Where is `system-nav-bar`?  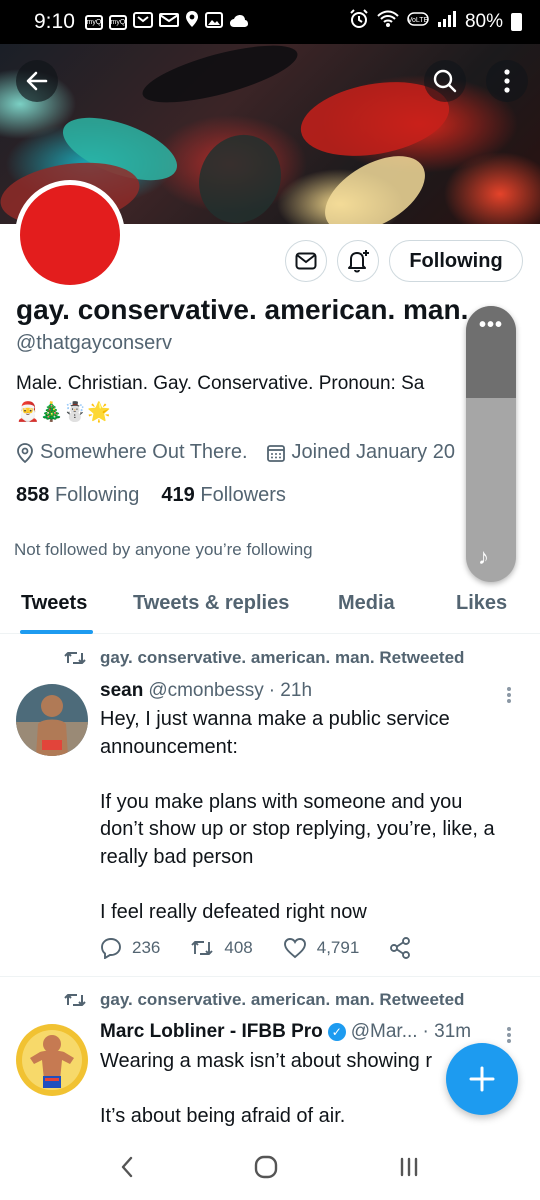
system-nav-bar is located at coordinates (270, 1169).